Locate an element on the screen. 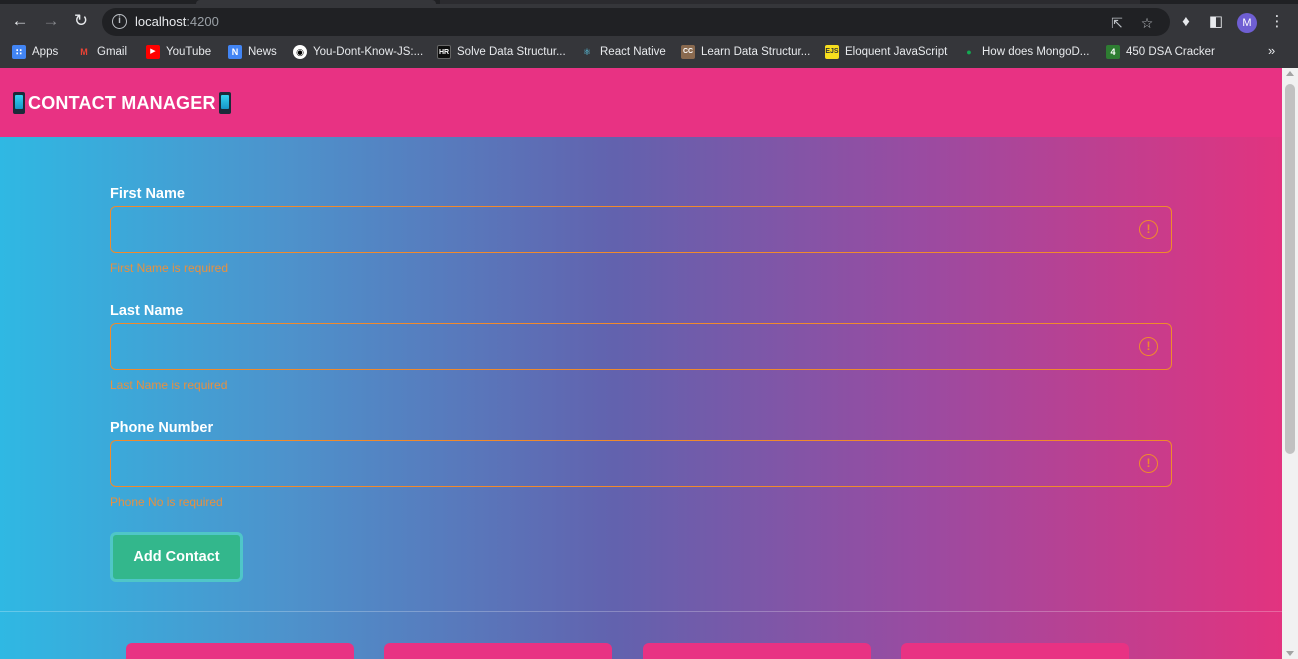 This screenshot has height=659, width=1298. dsa-4-icon: 4 is located at coordinates (1113, 52).